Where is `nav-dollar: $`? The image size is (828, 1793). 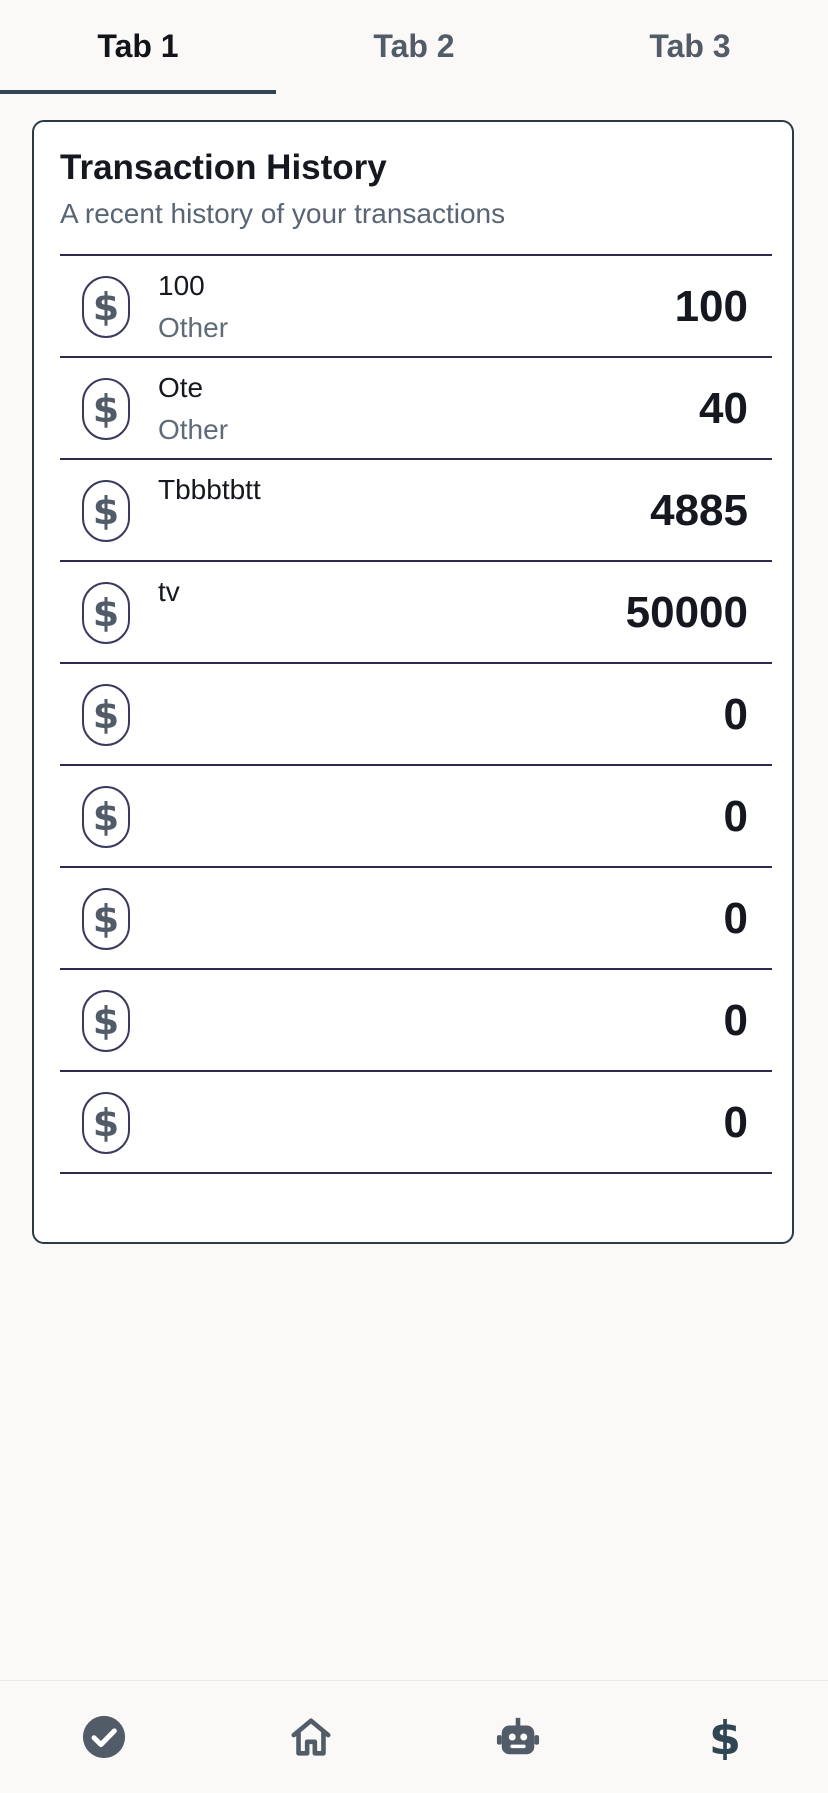 nav-dollar: $ is located at coordinates (724, 1737).